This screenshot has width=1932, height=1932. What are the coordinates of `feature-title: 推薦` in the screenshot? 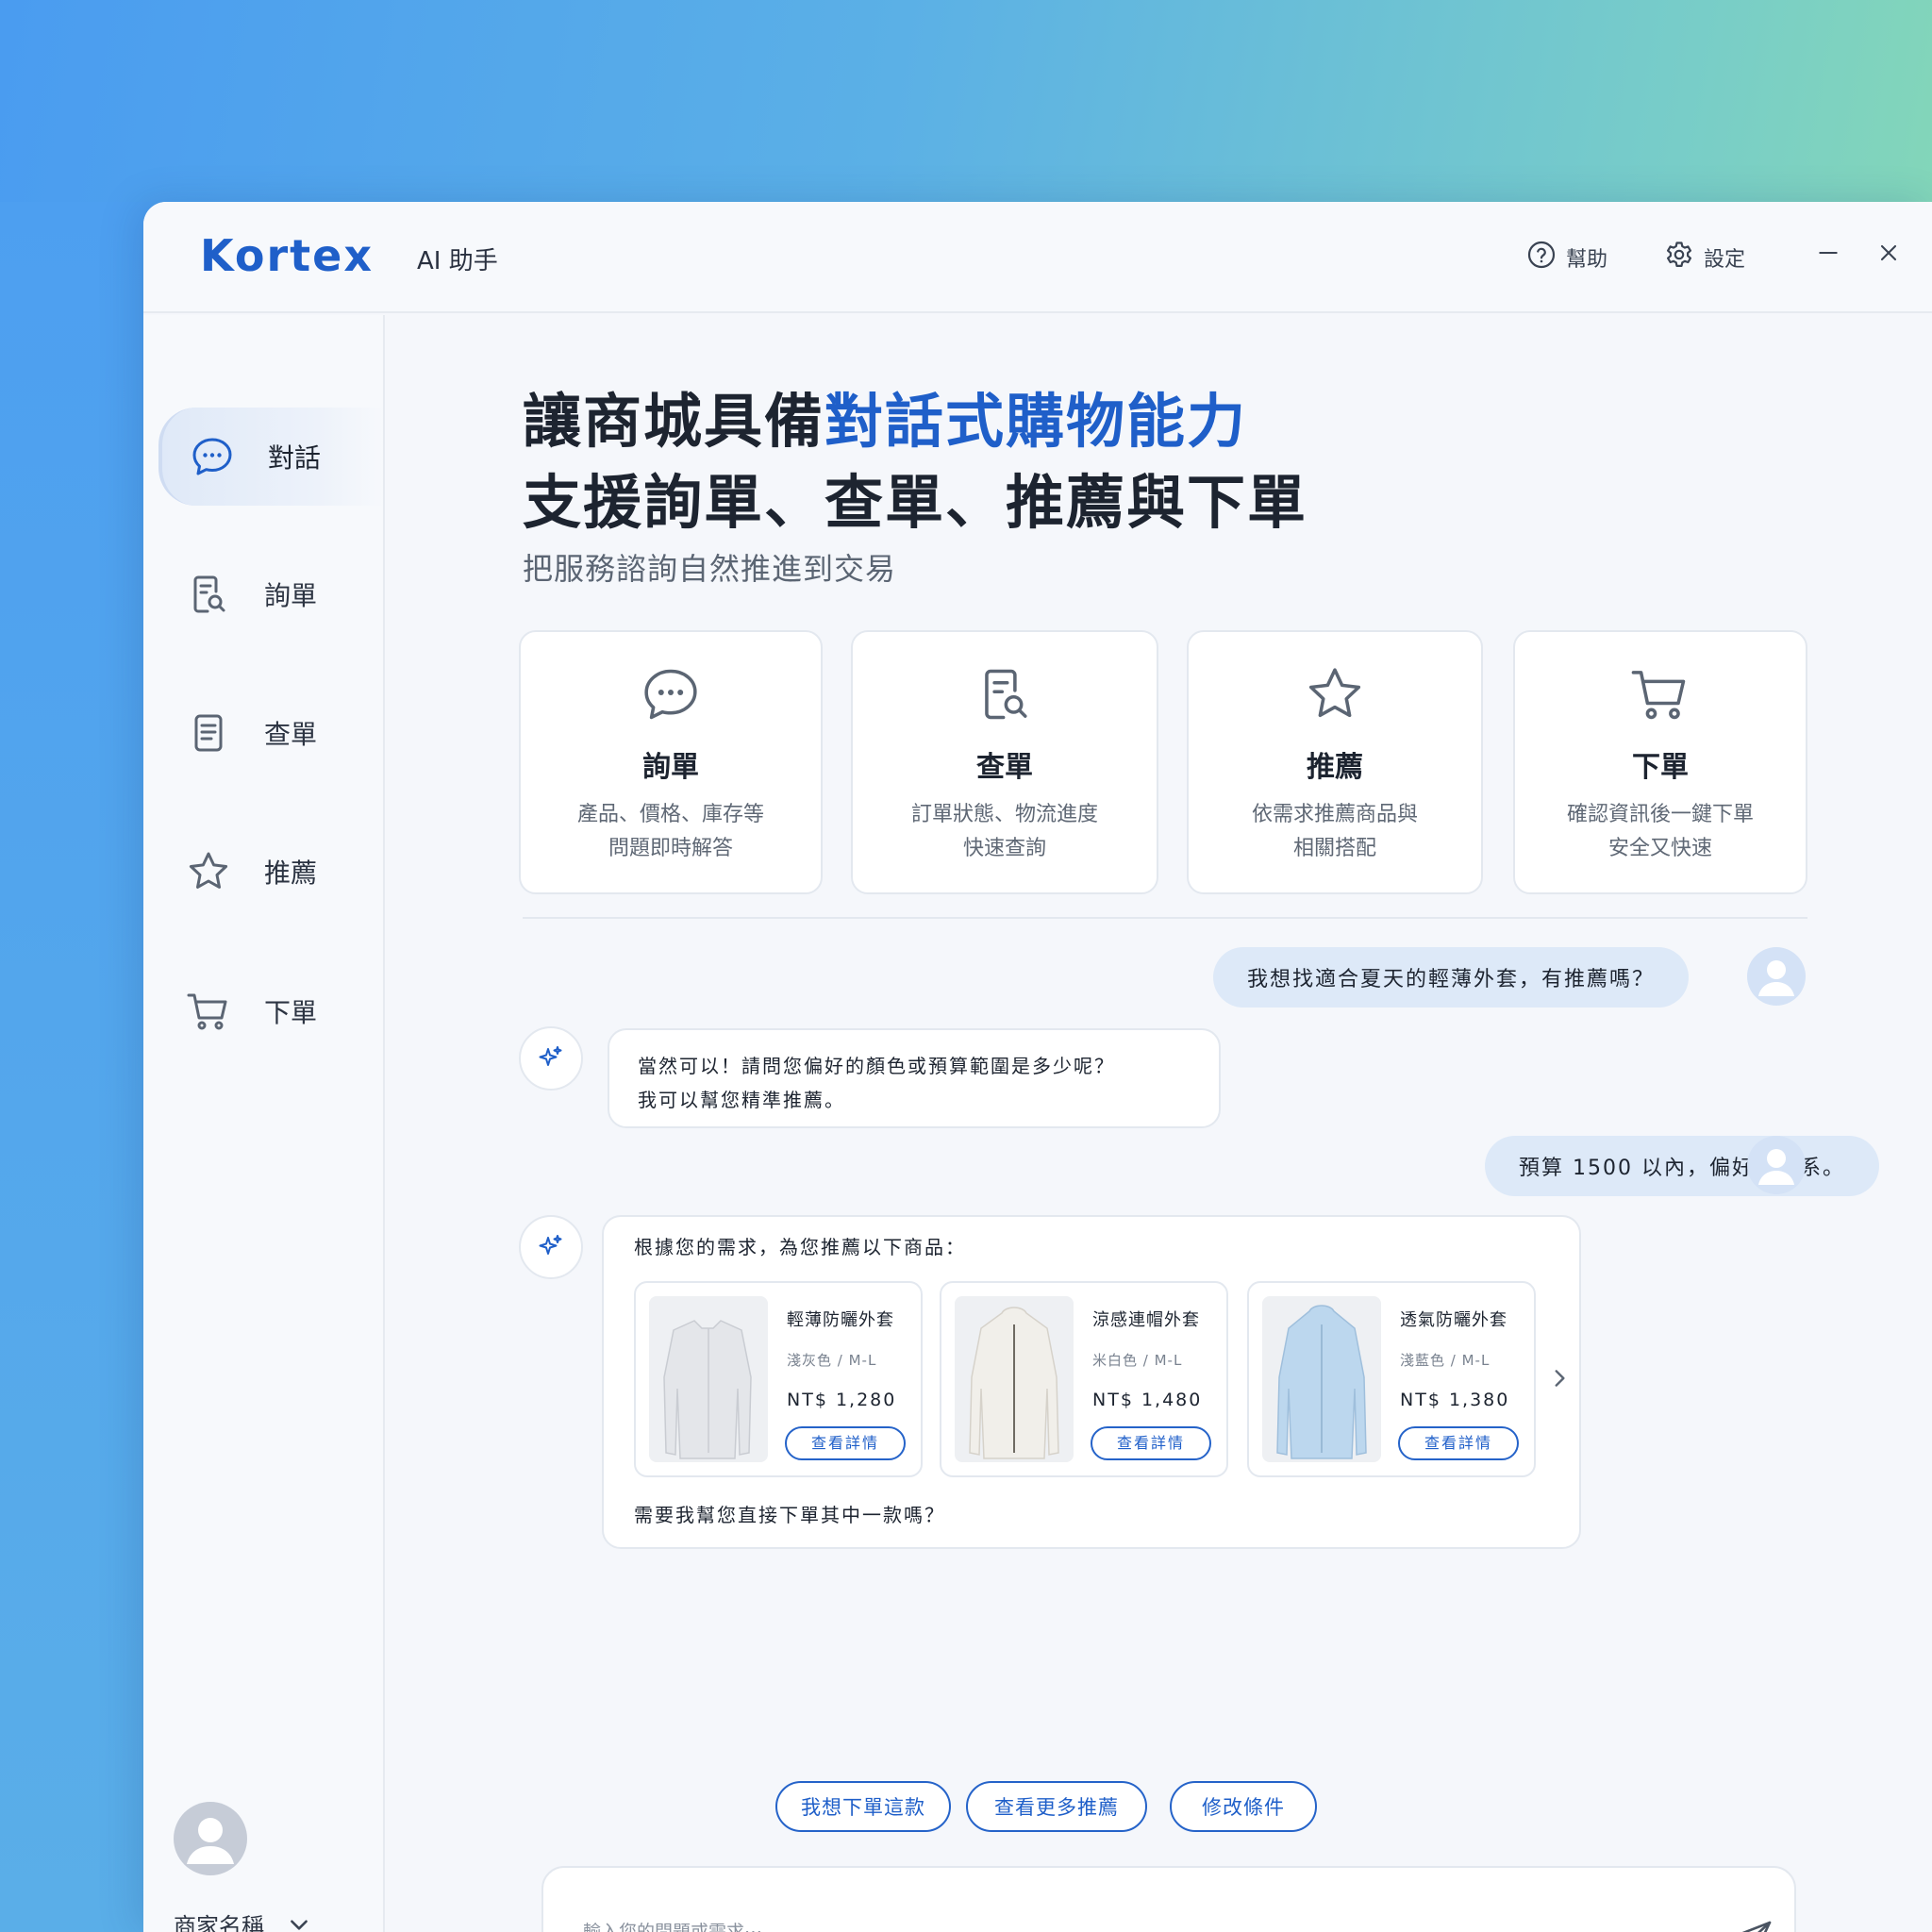 It's located at (1335, 768).